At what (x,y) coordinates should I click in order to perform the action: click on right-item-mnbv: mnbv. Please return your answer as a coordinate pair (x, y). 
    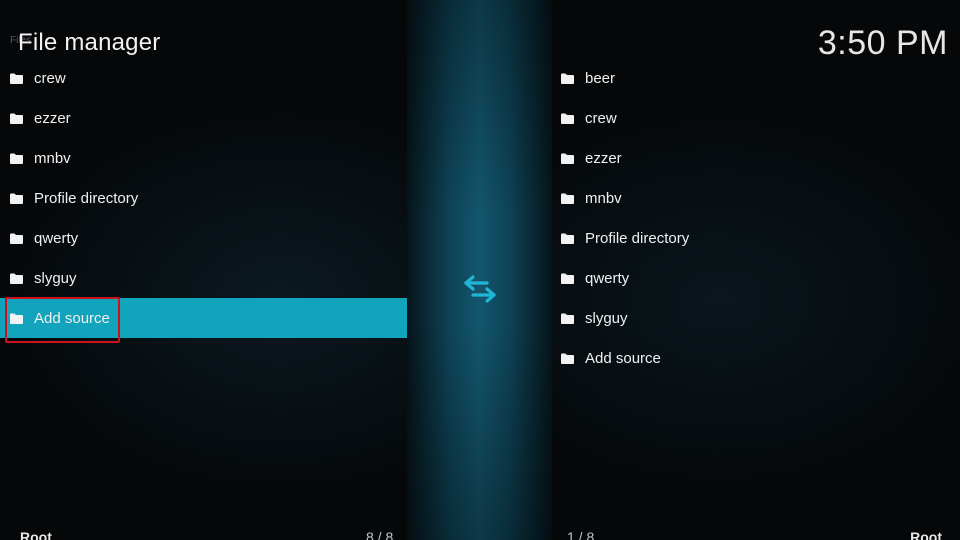
    Looking at the image, I should click on (756, 198).